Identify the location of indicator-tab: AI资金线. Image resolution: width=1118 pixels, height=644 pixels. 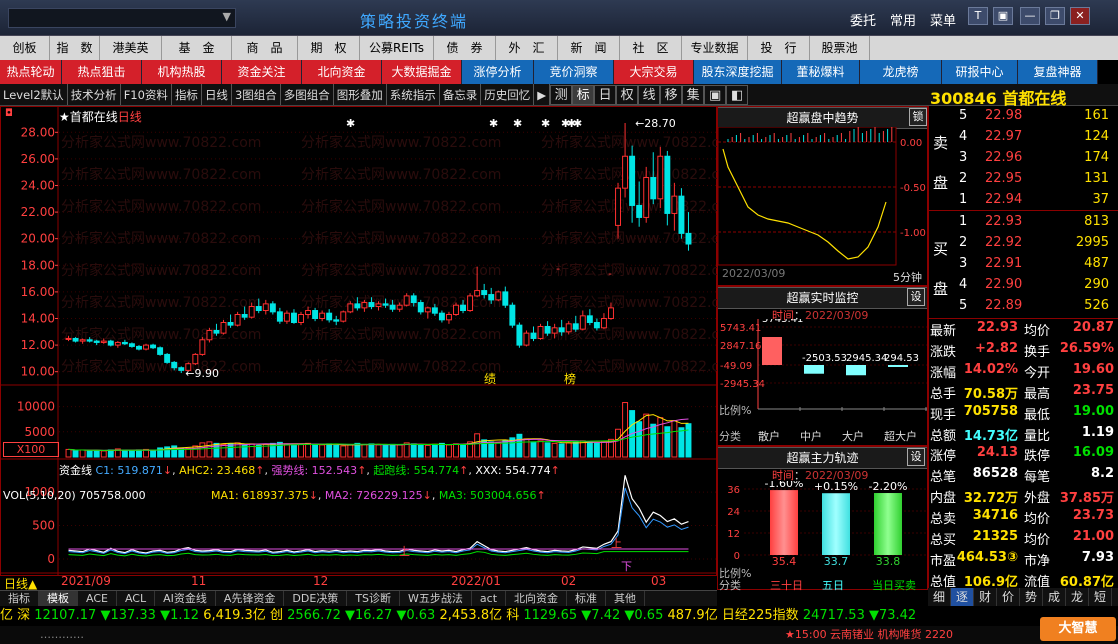
(185, 598).